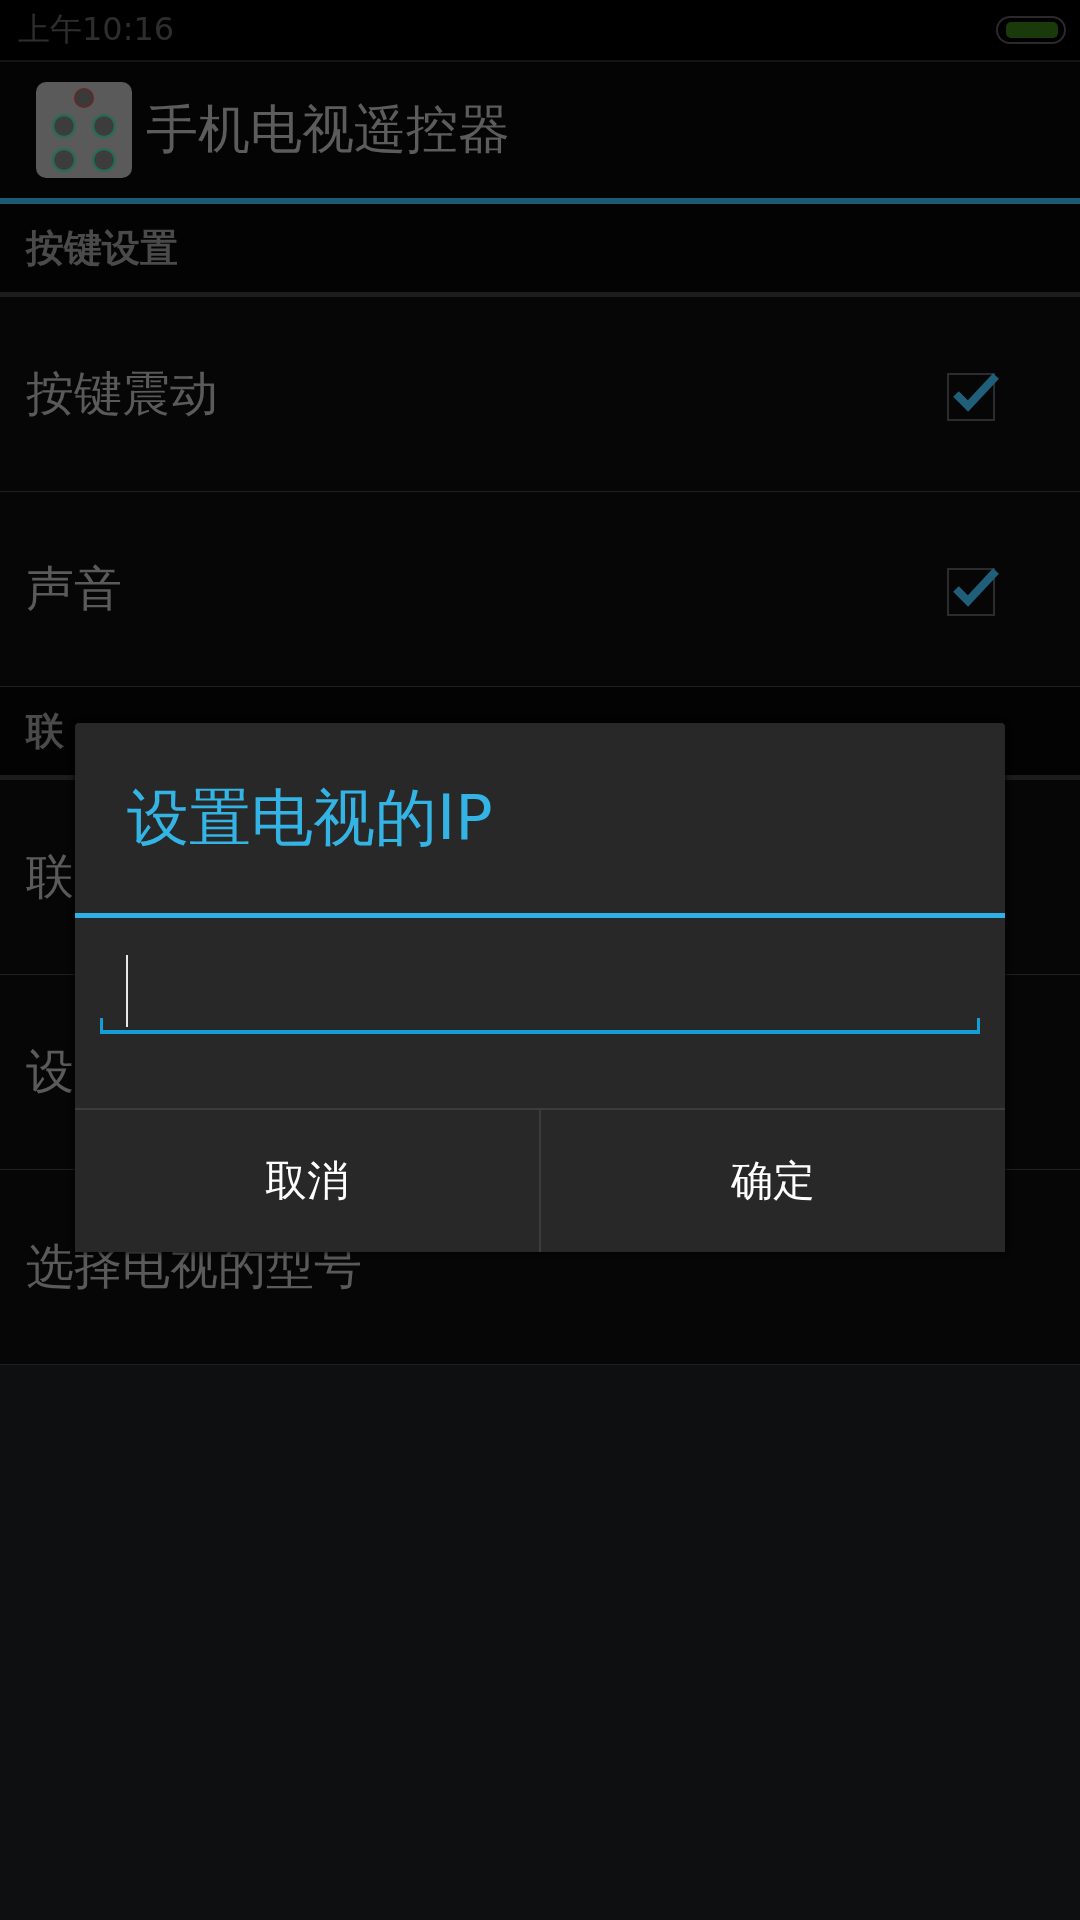 This screenshot has height=1920, width=1080. Describe the element at coordinates (1031, 30) in the screenshot. I see `battery-icon` at that location.